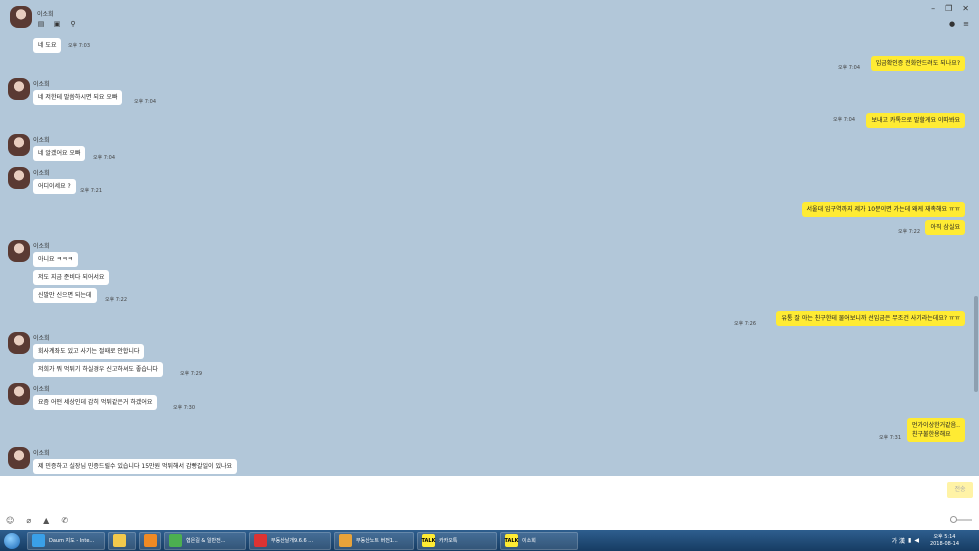 This screenshot has height=551, width=979. I want to click on chat-header: 이소희 ▤ ▣ ⚲ – ❐ ✕ ● ≡, so click(489, 19).